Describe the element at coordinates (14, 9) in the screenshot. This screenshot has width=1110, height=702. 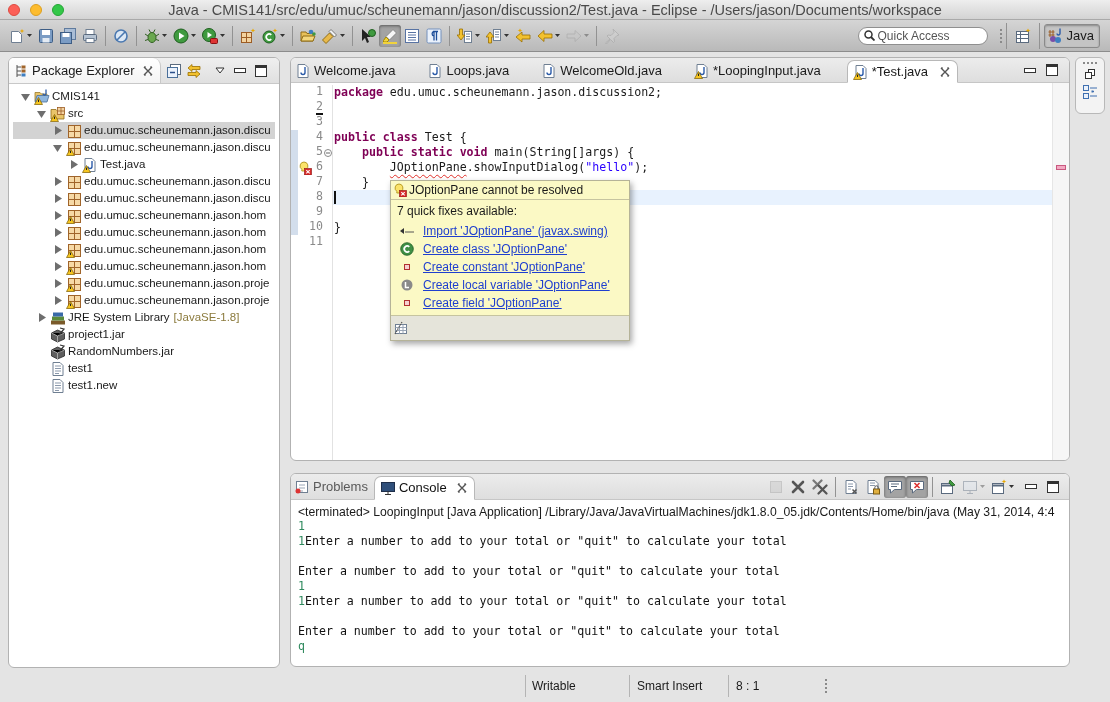
I see `window-close-button` at that location.